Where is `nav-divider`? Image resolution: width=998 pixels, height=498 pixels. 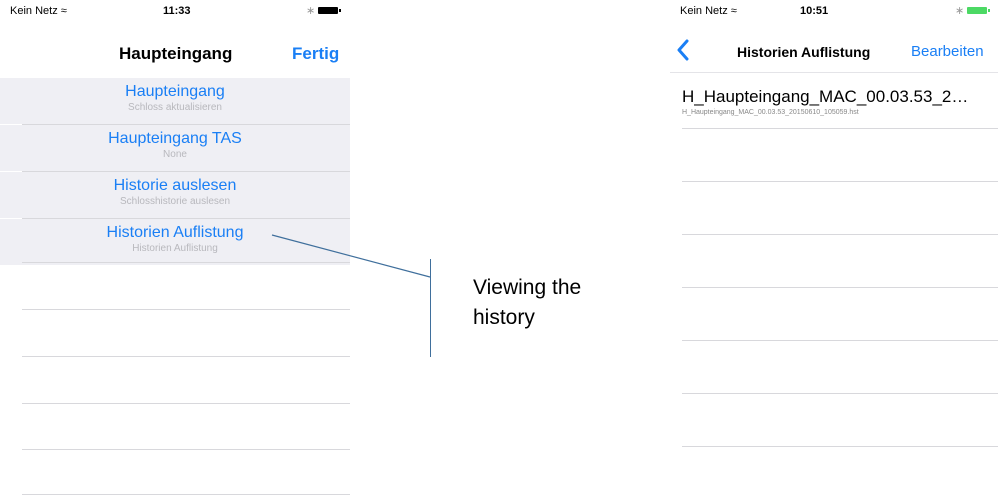
nav-divider is located at coordinates (834, 72).